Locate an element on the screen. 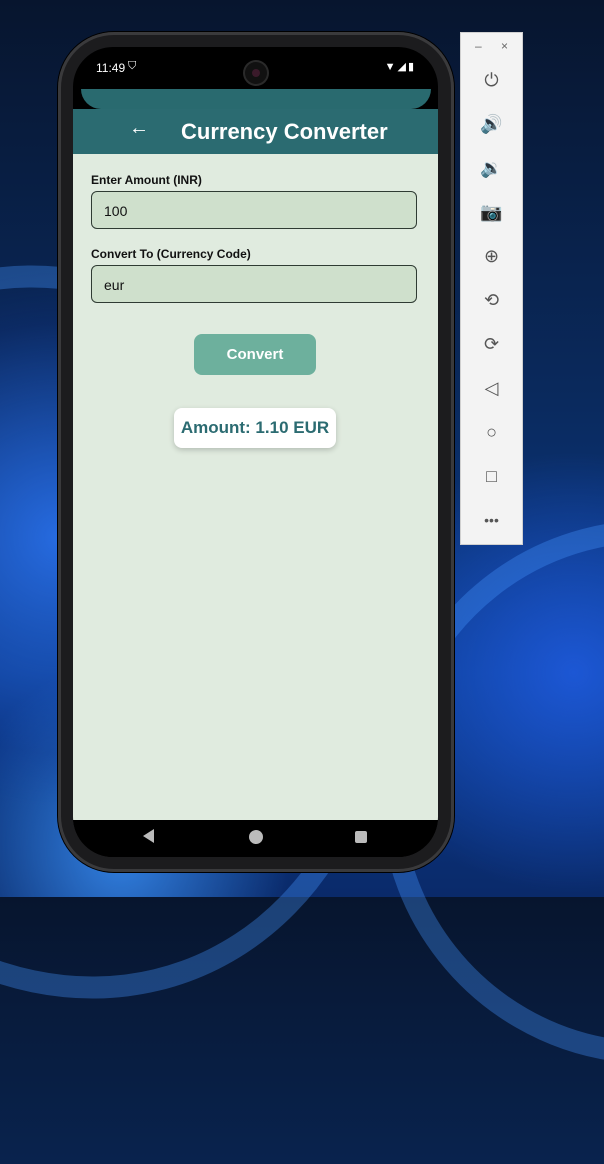 The width and height of the screenshot is (604, 1164). nav-recents-icon is located at coordinates (361, 837).